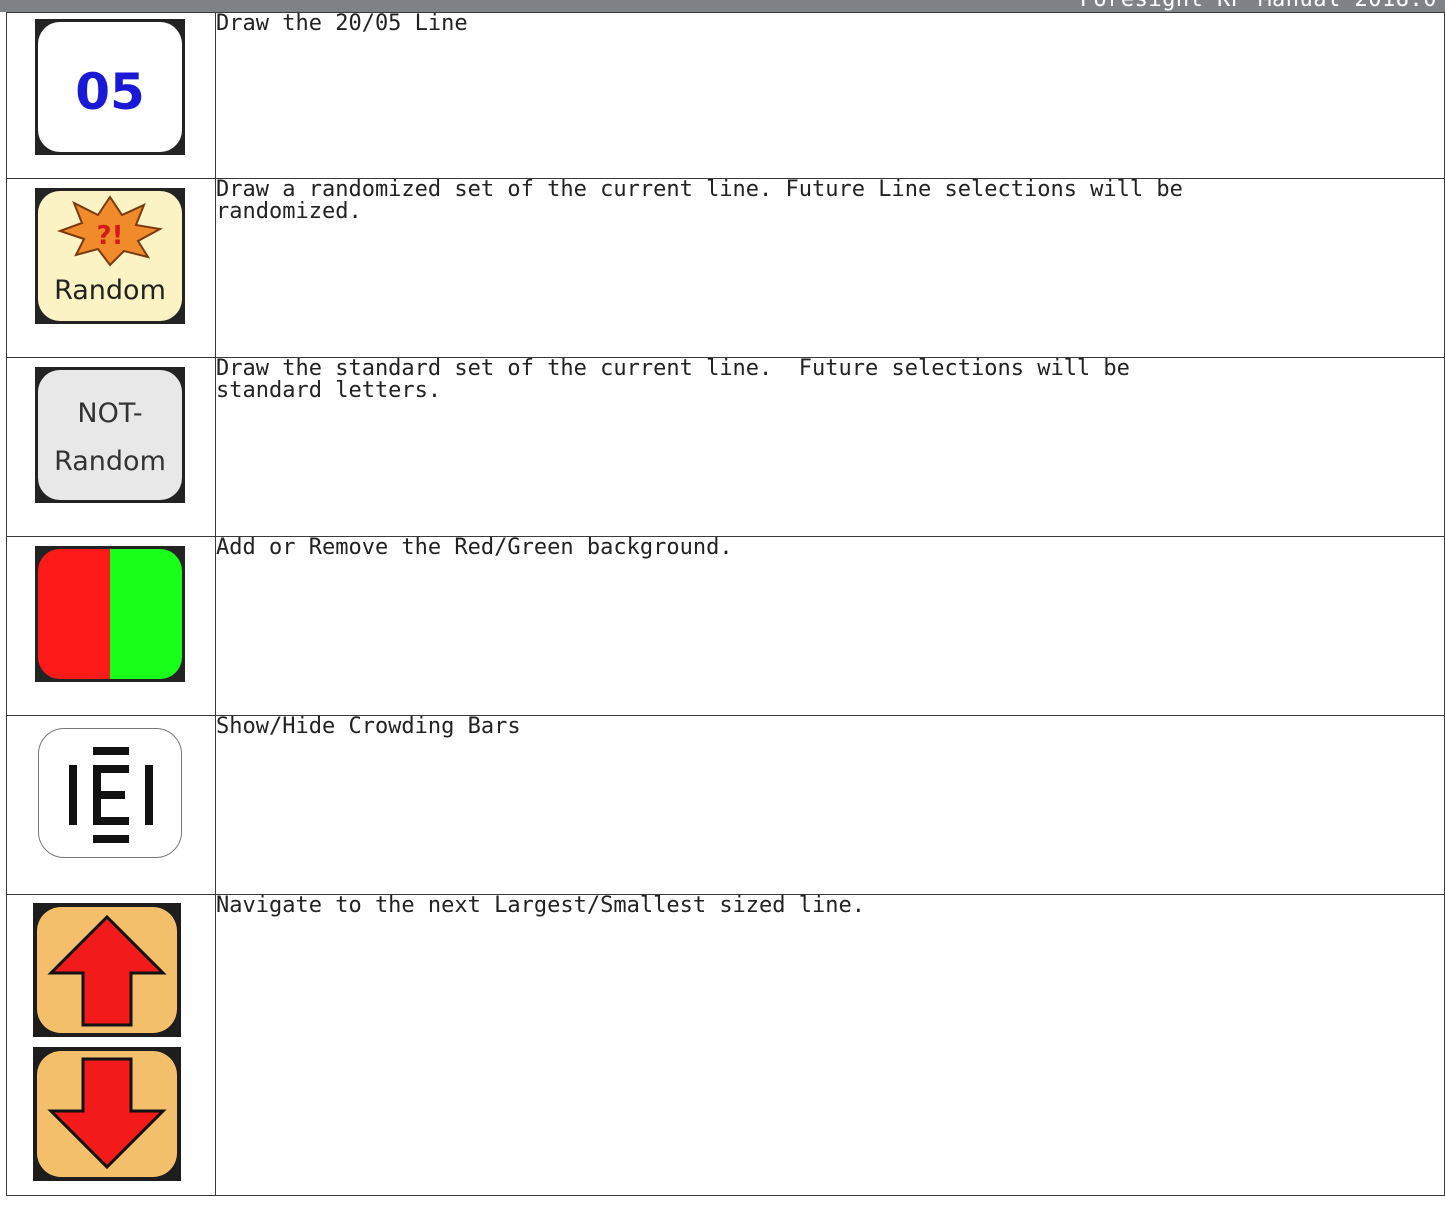  What do you see at coordinates (109, 413) in the screenshot?
I see `not-random-icon-top-label: NOT-` at bounding box center [109, 413].